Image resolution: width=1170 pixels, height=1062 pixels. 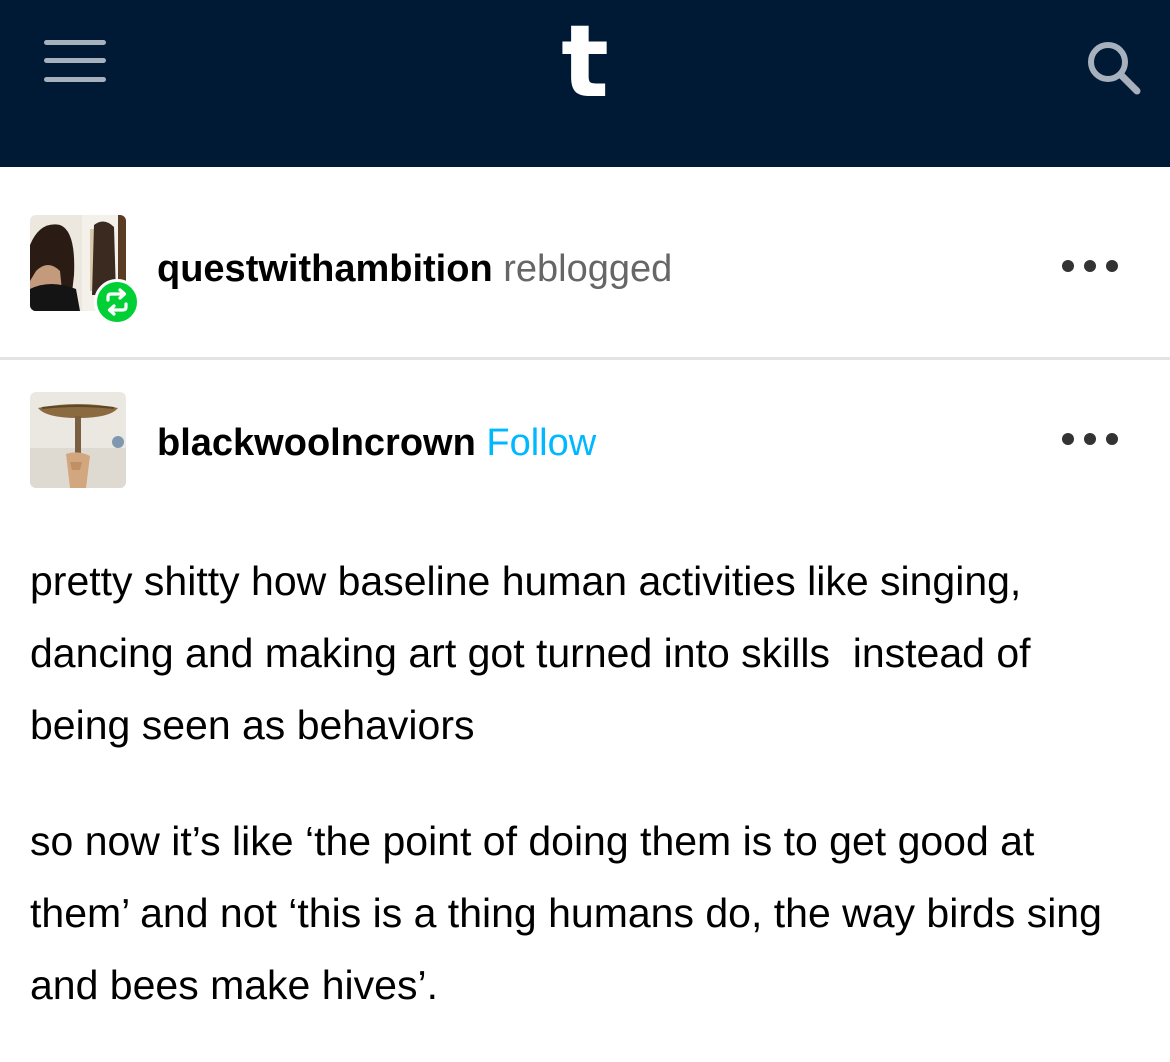 I want to click on search-icon, so click(x=1113, y=67).